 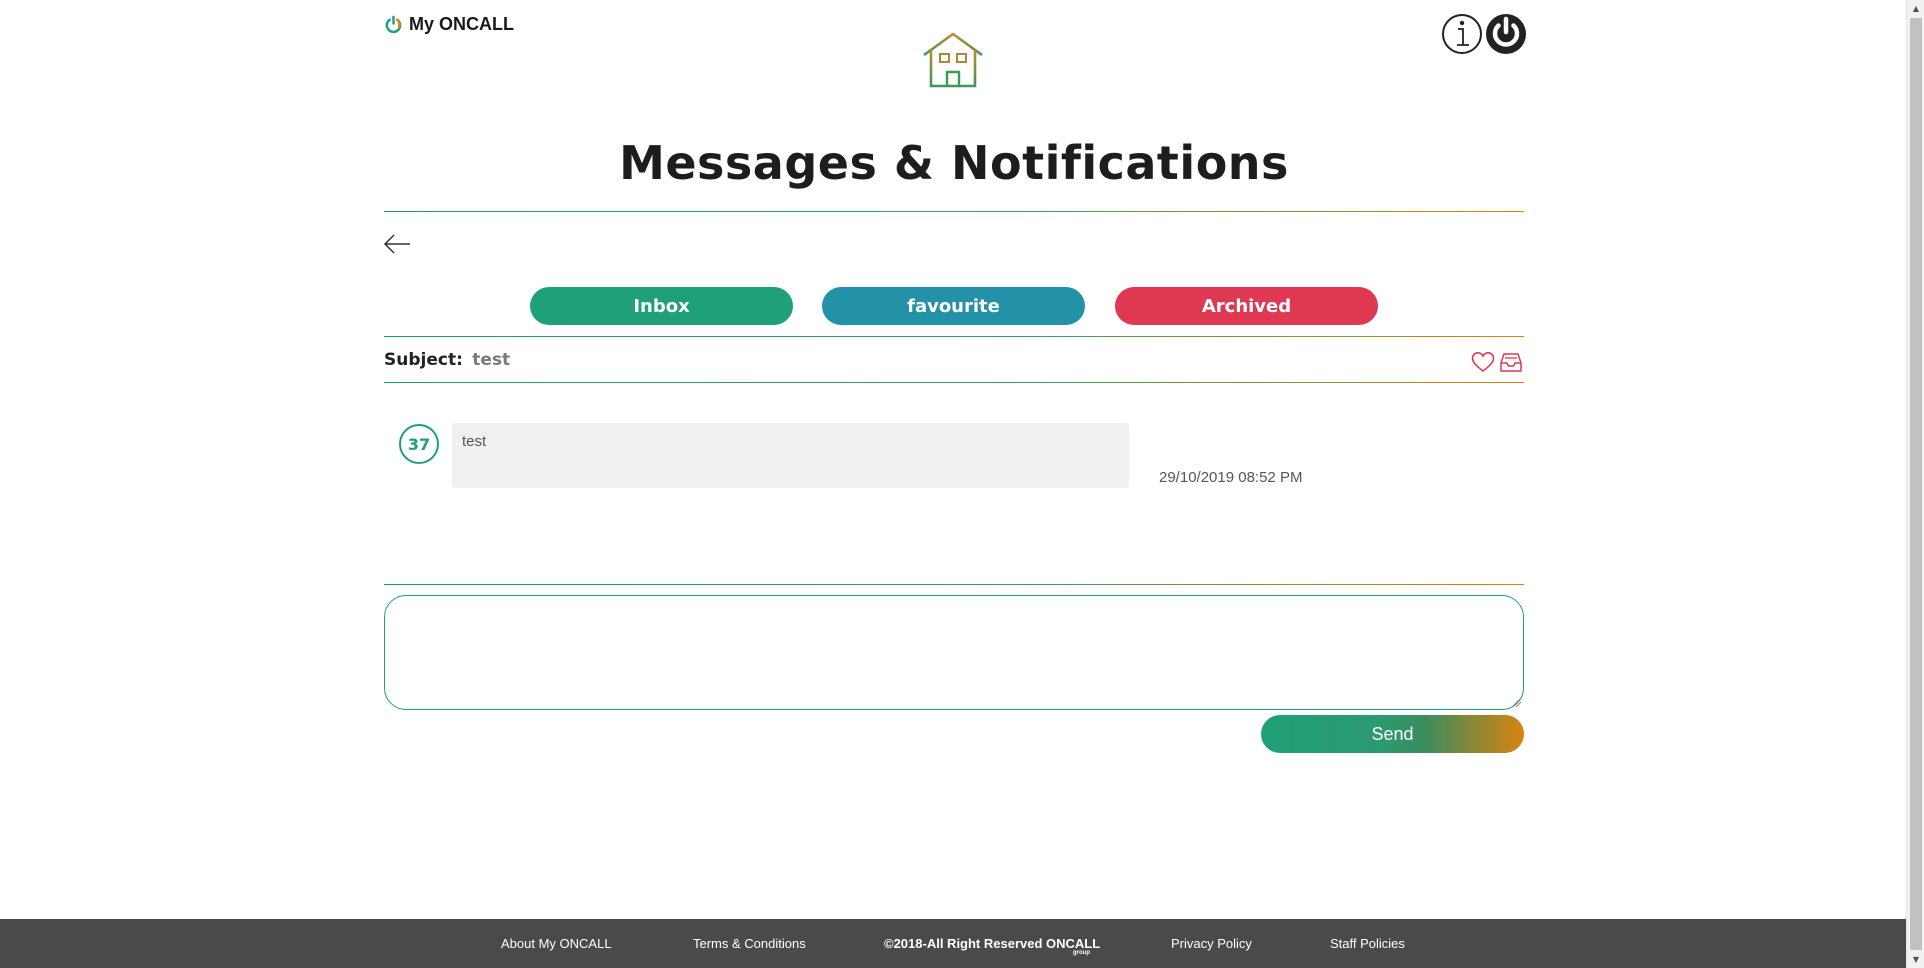 What do you see at coordinates (953, 306) in the screenshot?
I see `tab-favourite: favourite` at bounding box center [953, 306].